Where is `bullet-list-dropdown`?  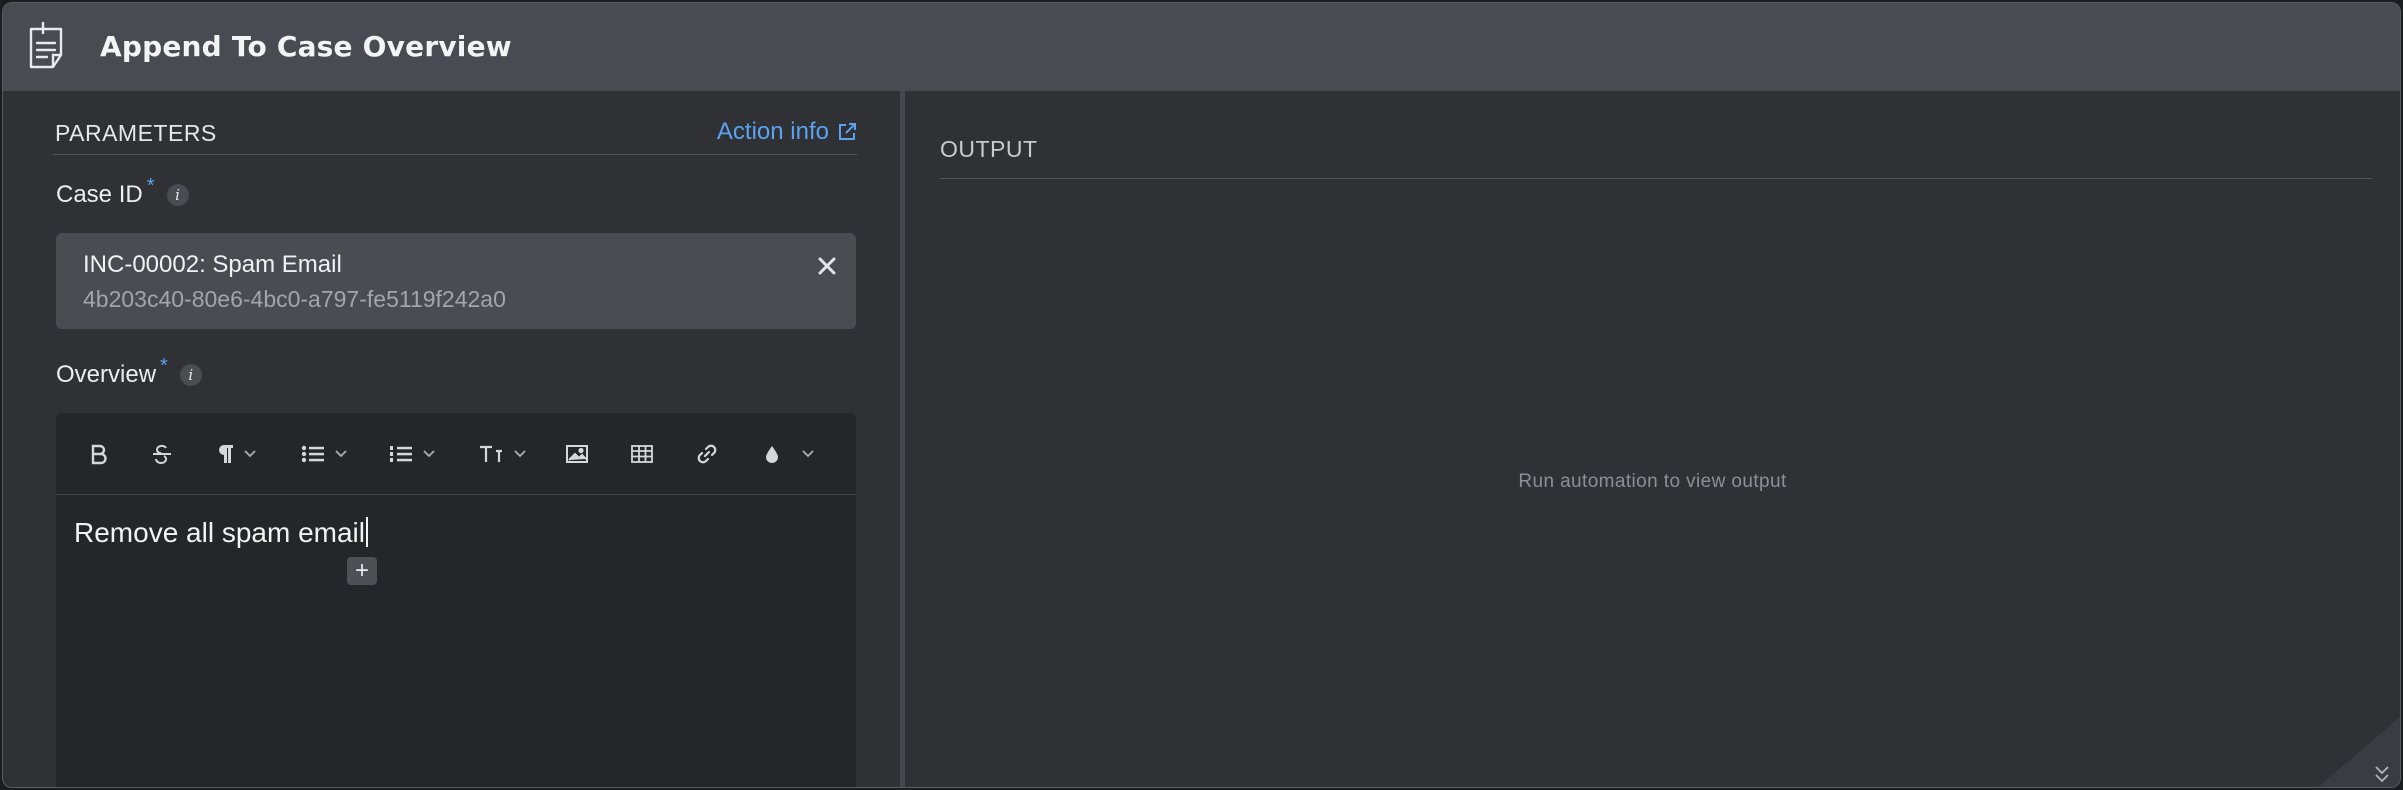 bullet-list-dropdown is located at coordinates (324, 454).